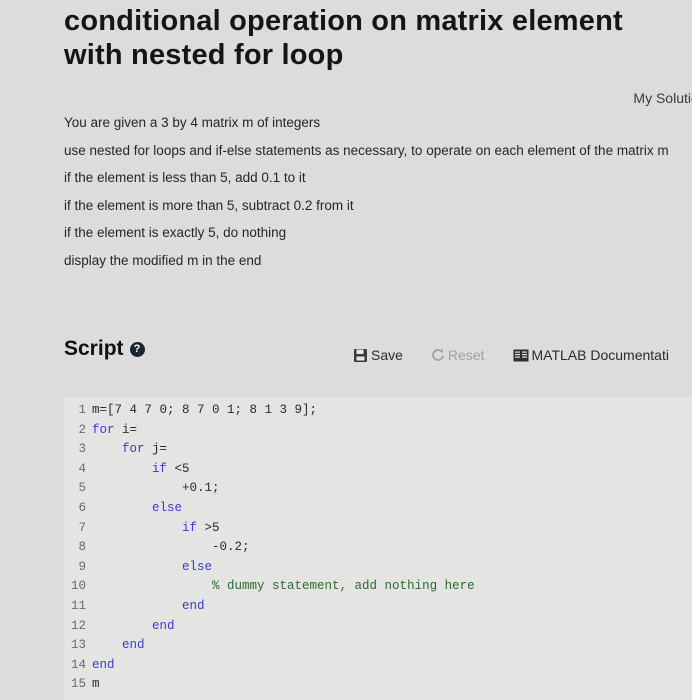  What do you see at coordinates (134, 607) in the screenshot?
I see `code-line: 11 end` at bounding box center [134, 607].